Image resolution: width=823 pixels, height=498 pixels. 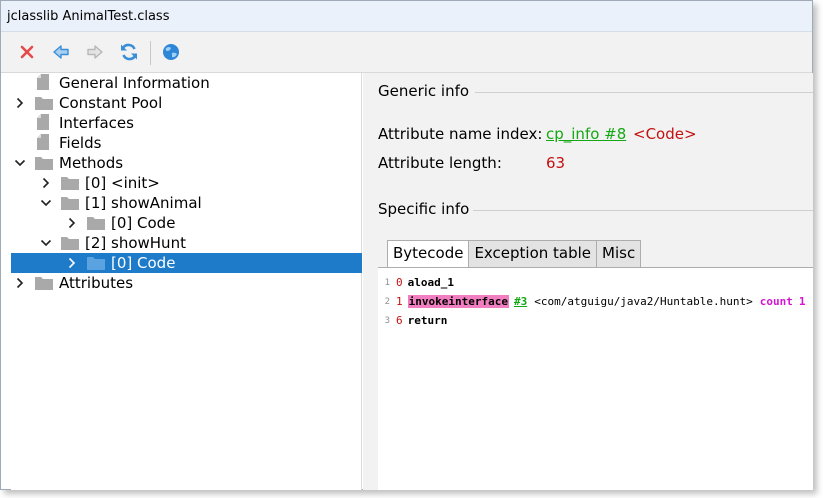 What do you see at coordinates (430, 282) in the screenshot?
I see `instruction: aload_1` at bounding box center [430, 282].